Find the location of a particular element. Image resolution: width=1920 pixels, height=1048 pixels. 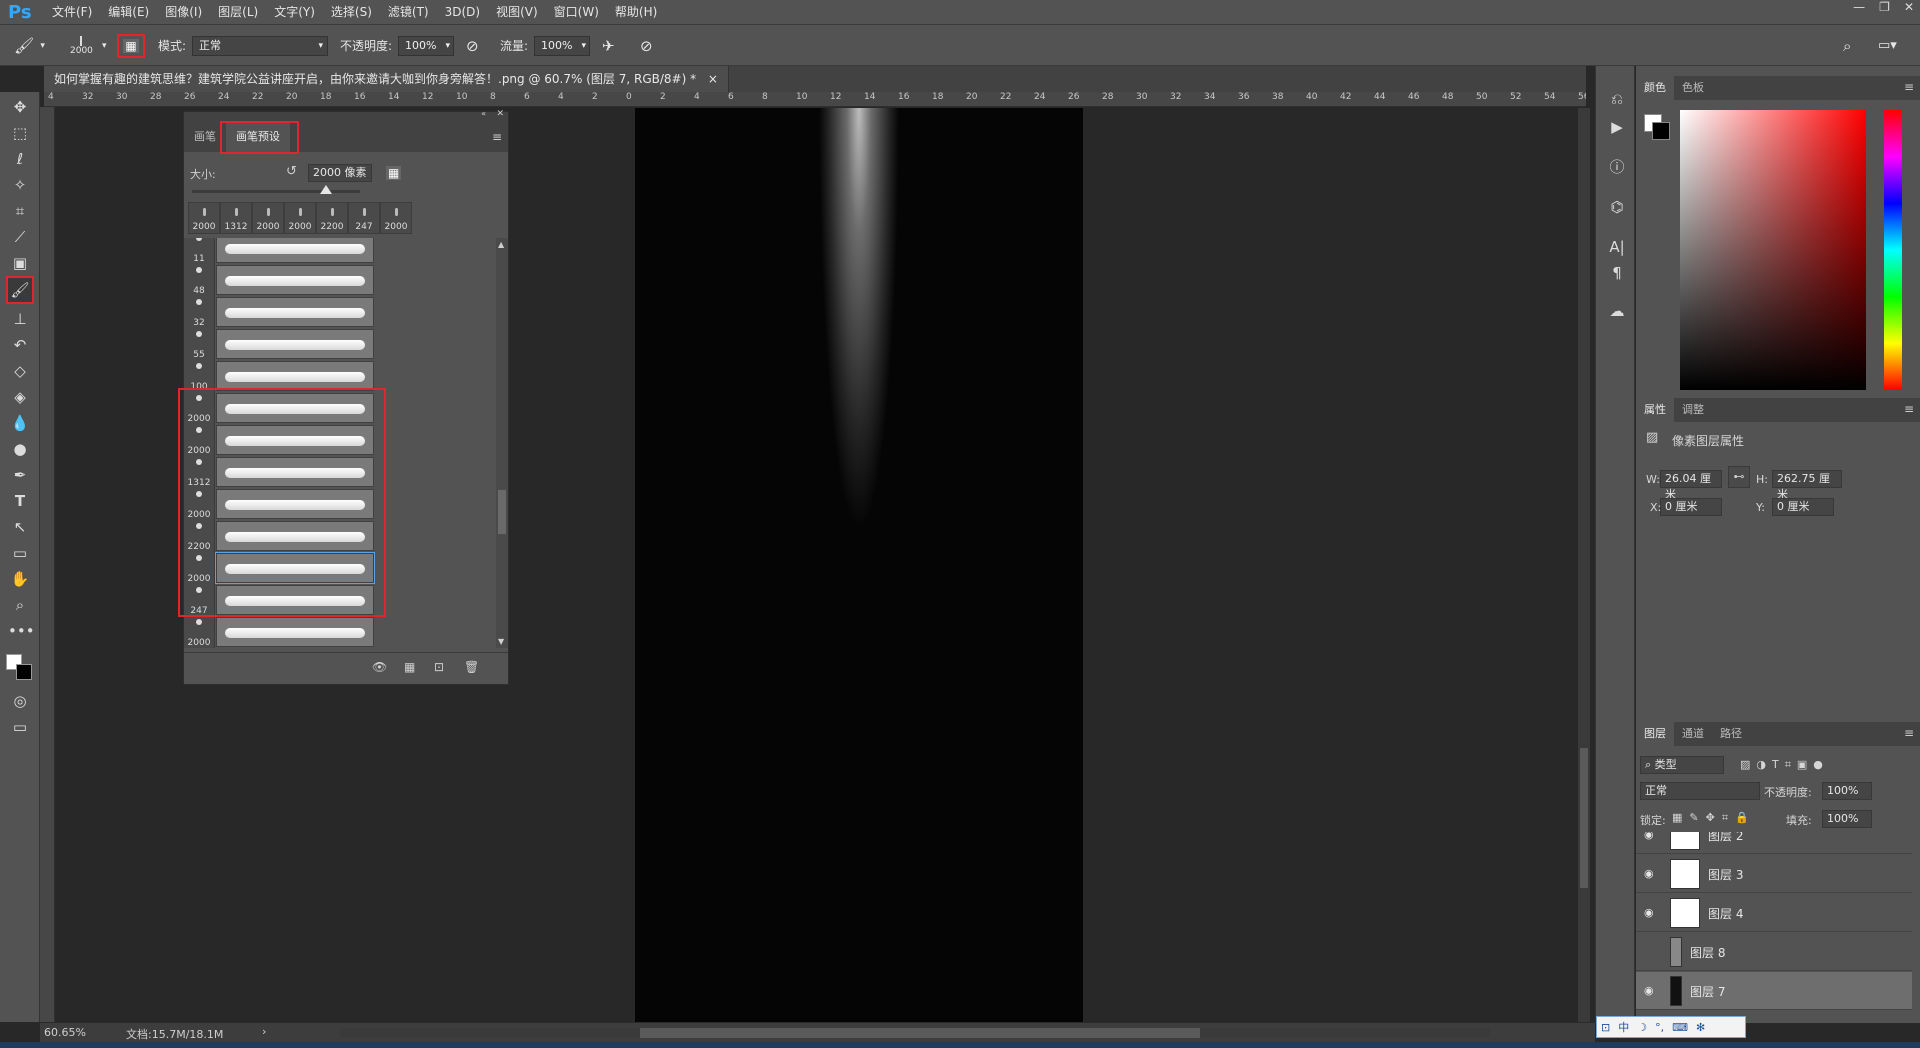

brush-size-picker: 2000 is located at coordinates (81, 45).